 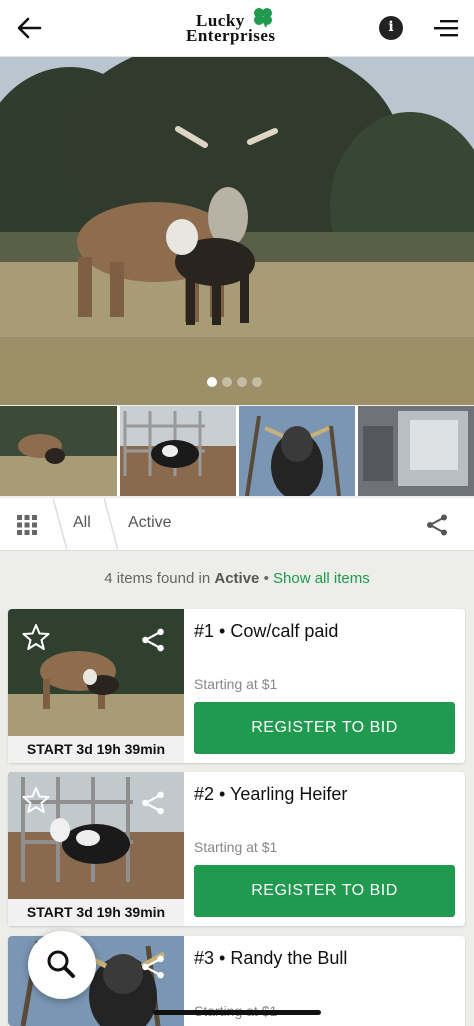 What do you see at coordinates (266, 631) in the screenshot?
I see `lot-title: #1 • Cow/calf paid` at bounding box center [266, 631].